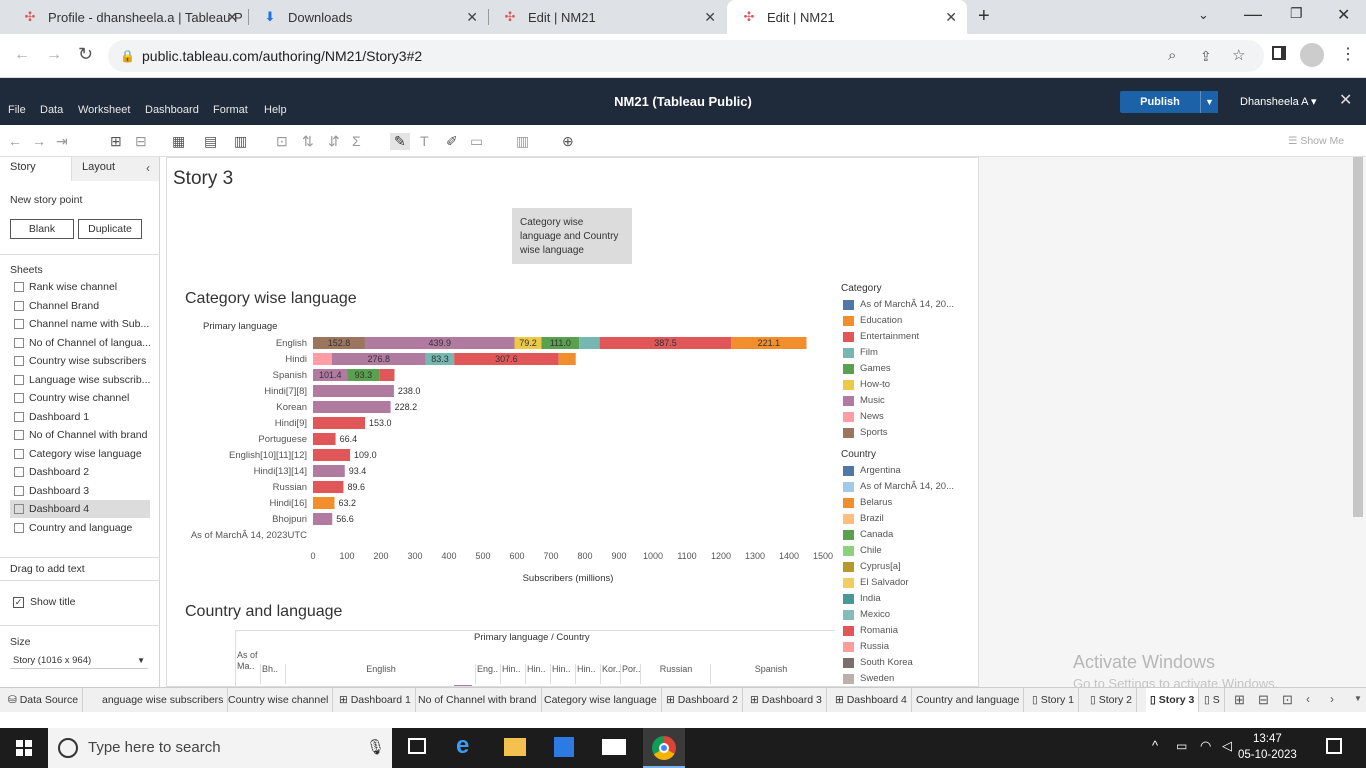 The width and height of the screenshot is (1366, 768). Describe the element at coordinates (1172, 56) in the screenshot. I see `zoom-icon: ⌕` at that location.